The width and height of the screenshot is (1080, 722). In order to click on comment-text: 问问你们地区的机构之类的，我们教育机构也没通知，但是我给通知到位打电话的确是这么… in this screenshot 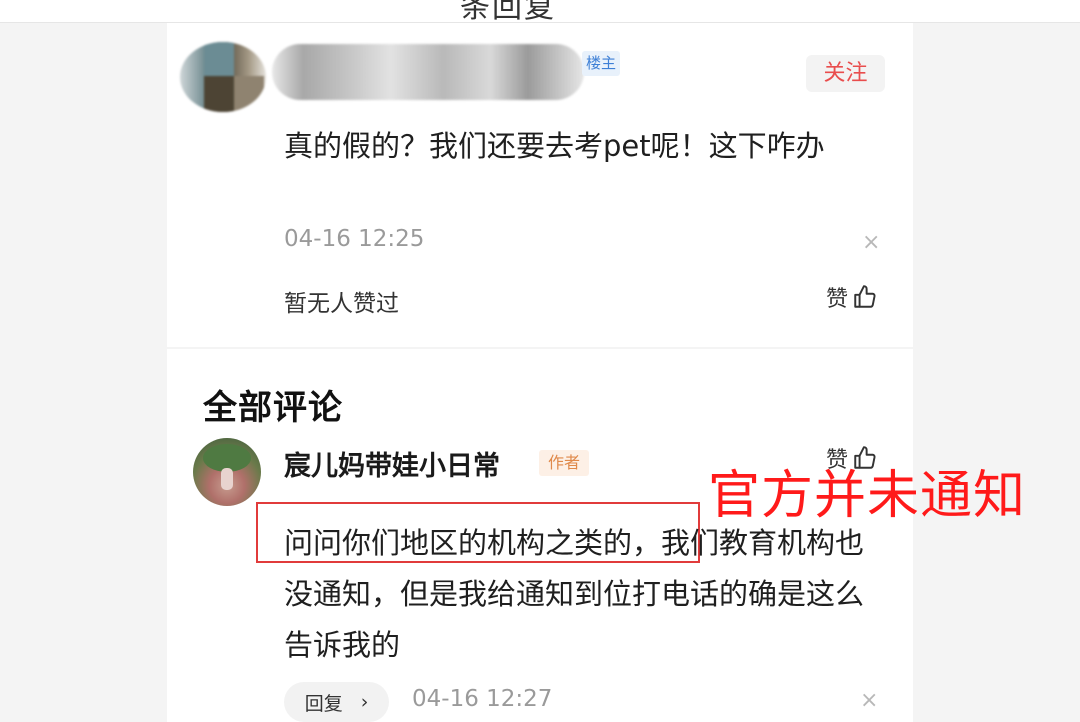, I will do `click(574, 594)`.